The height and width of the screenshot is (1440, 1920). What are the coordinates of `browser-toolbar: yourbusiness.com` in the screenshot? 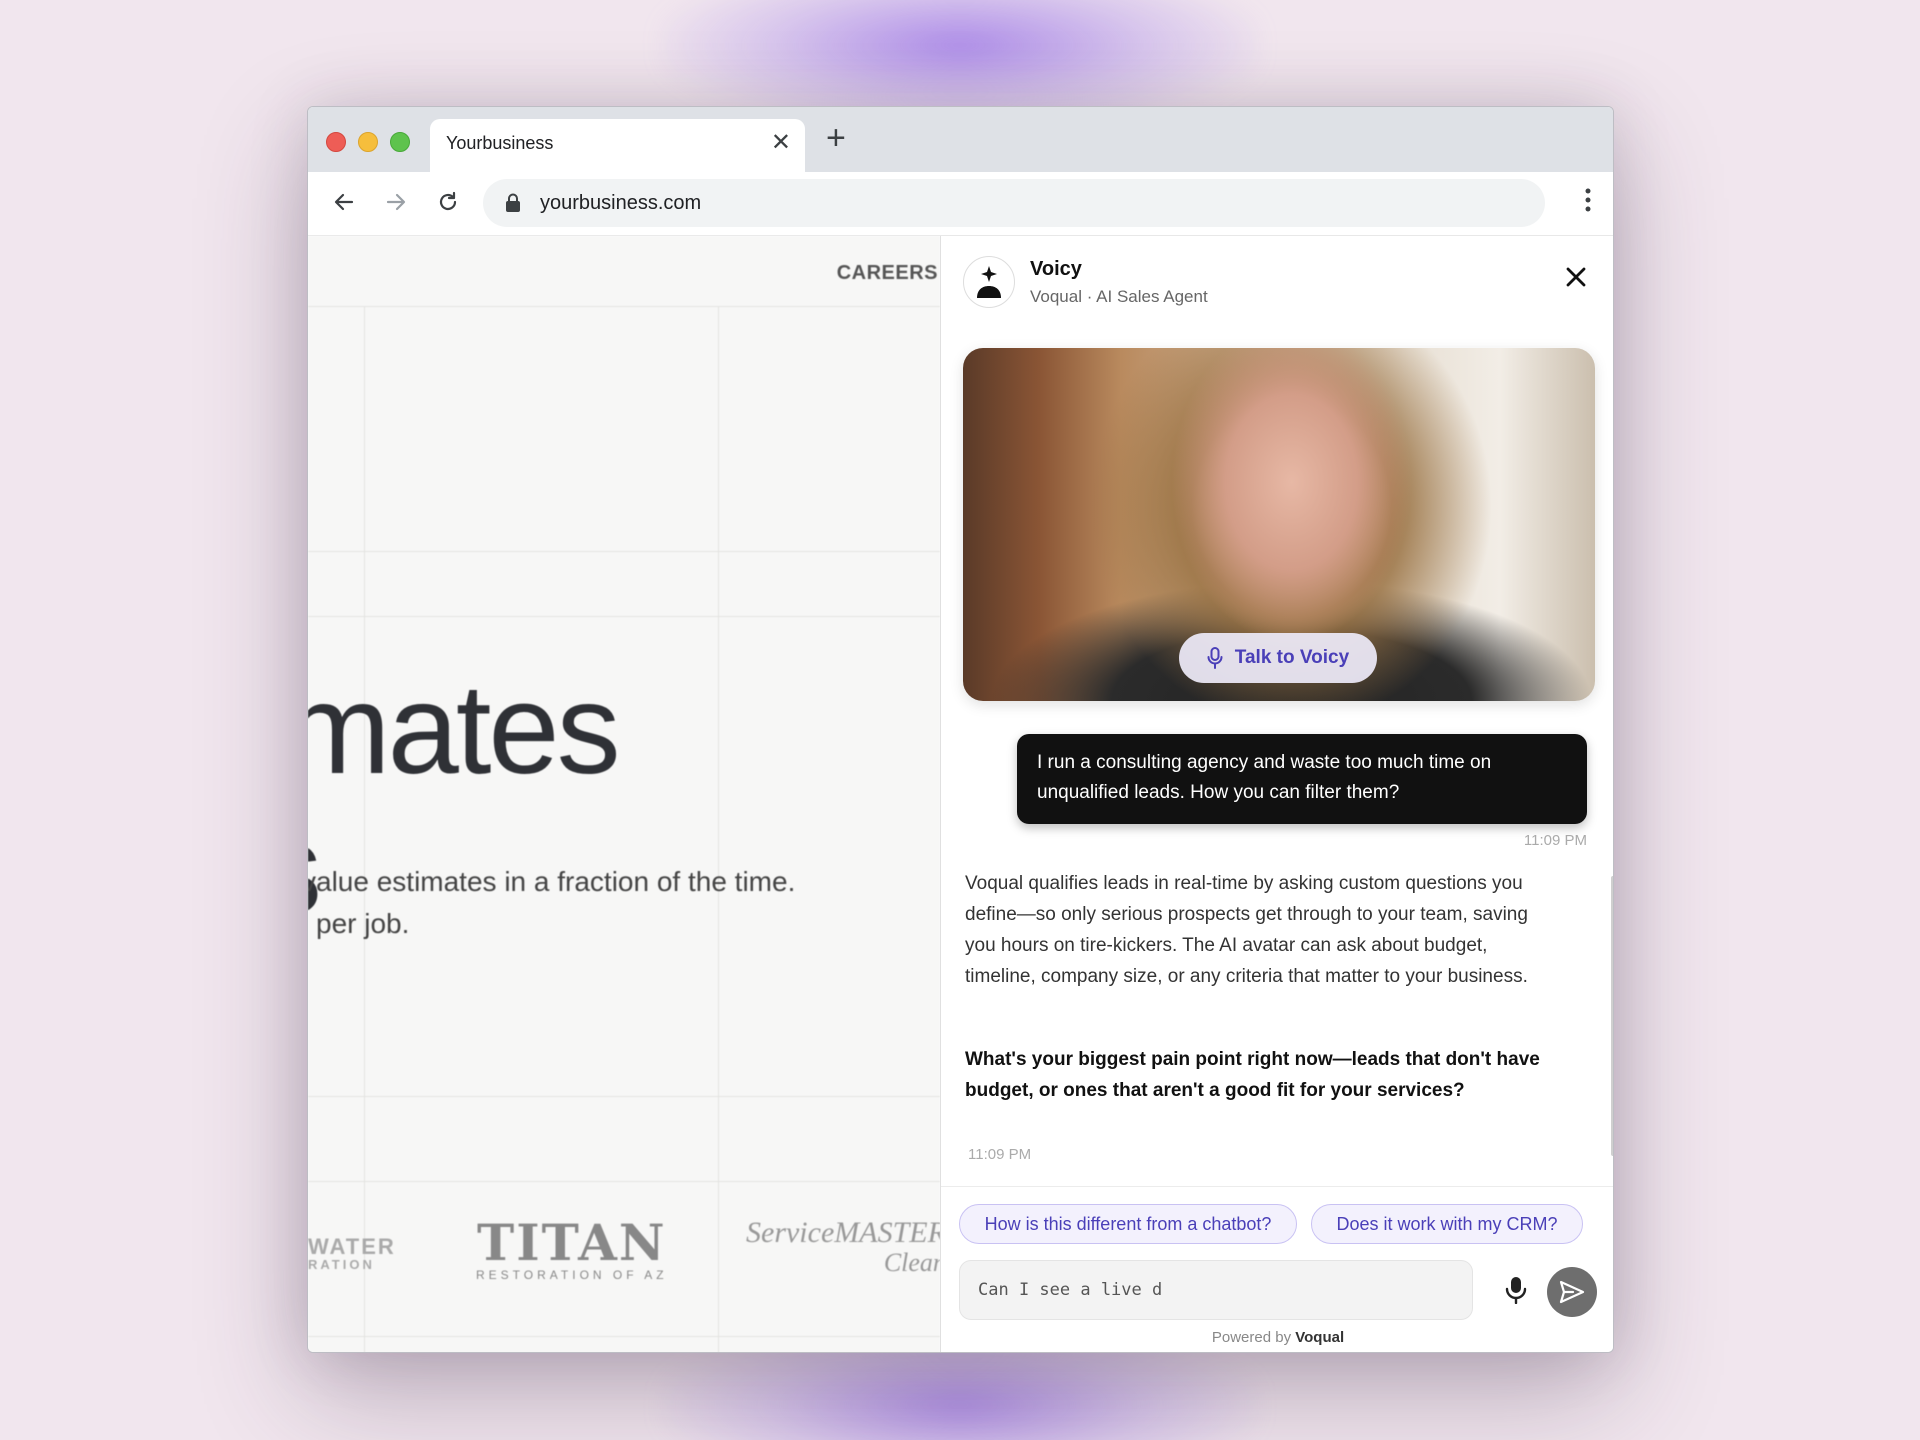 It's located at (960, 204).